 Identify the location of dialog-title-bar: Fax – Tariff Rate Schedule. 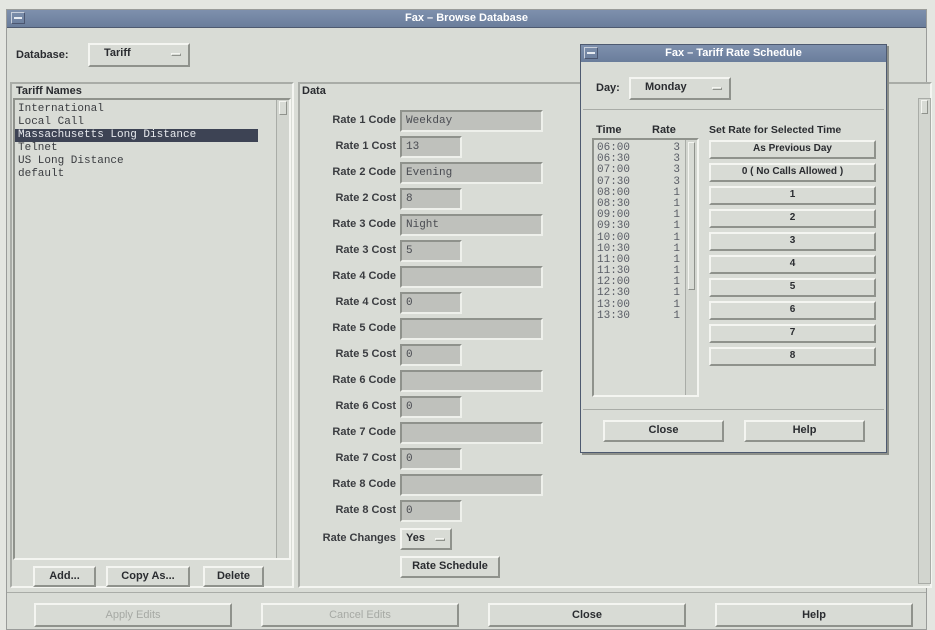
(733, 53).